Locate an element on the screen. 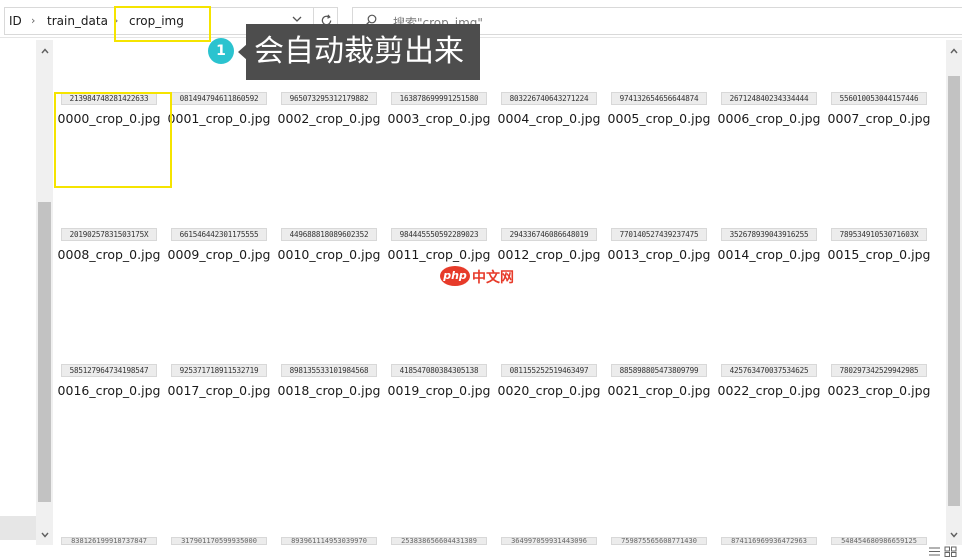 This screenshot has height=559, width=962. callout-text: 会自动裁剪出来 is located at coordinates (363, 52).